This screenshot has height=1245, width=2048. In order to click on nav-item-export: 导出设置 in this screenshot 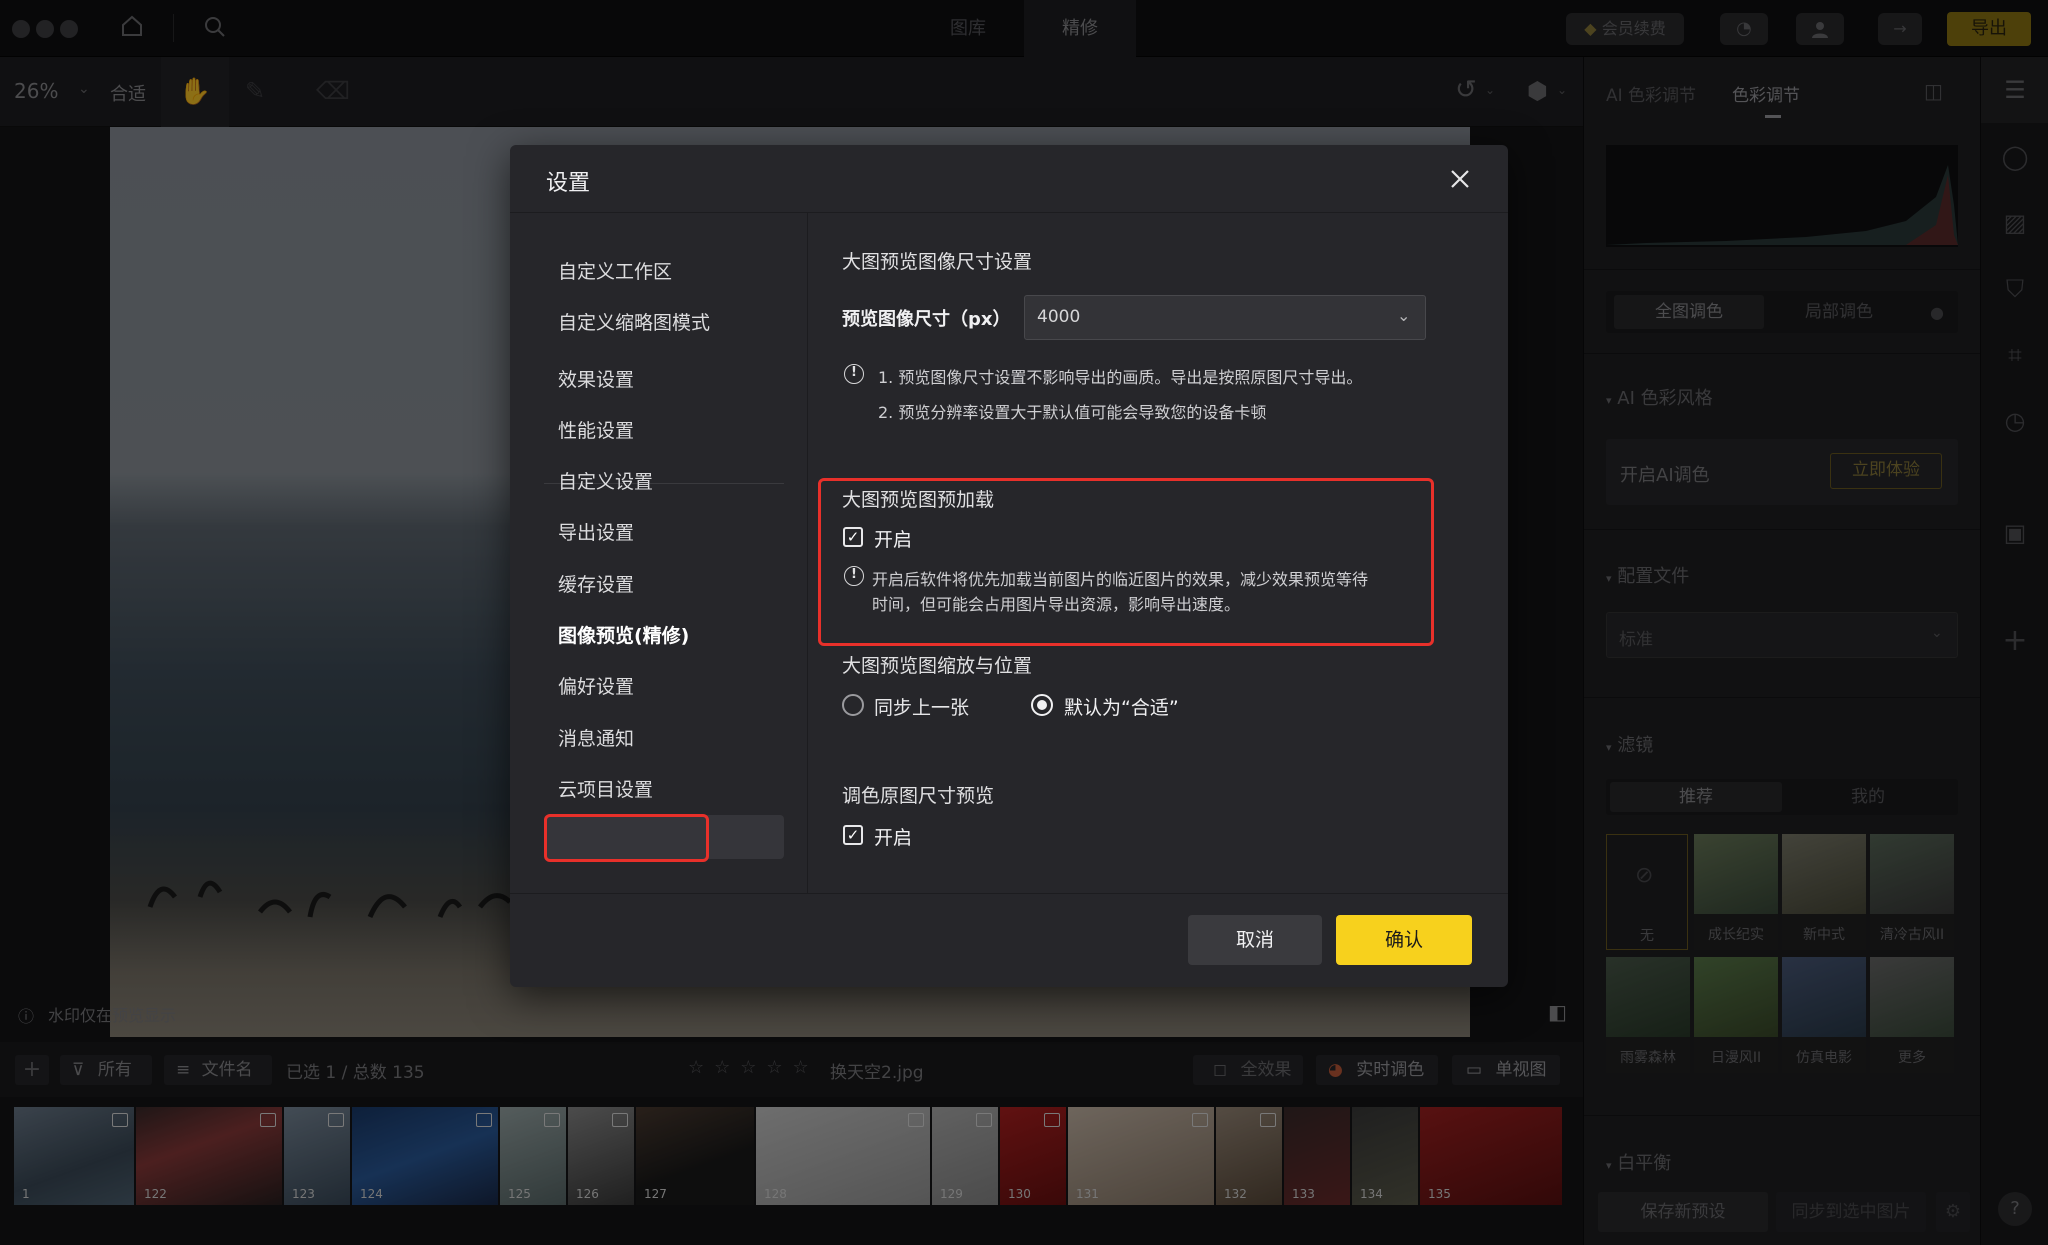, I will do `click(596, 533)`.